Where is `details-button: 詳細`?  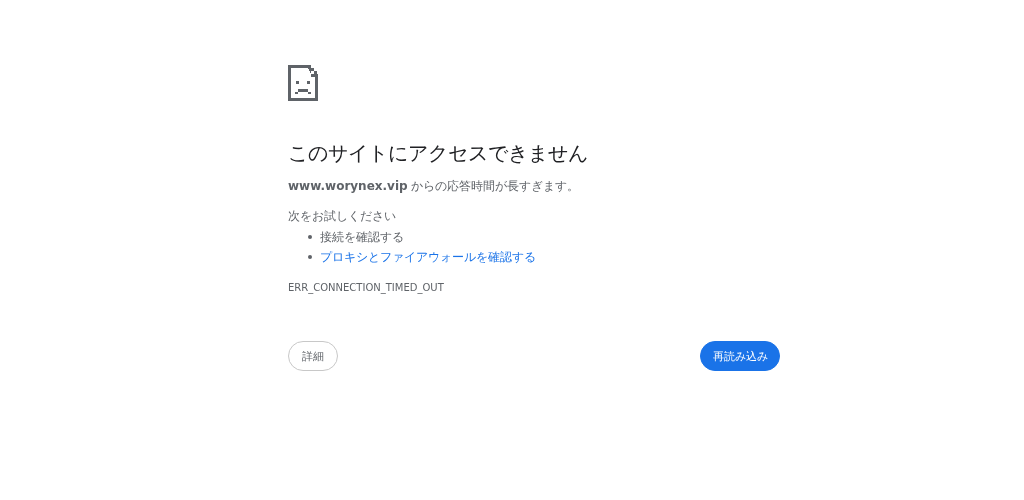 details-button: 詳細 is located at coordinates (313, 356).